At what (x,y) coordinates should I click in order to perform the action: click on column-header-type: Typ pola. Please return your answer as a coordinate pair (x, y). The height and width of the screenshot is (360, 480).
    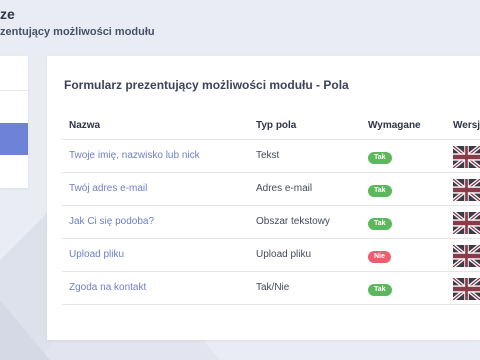
    Looking at the image, I should click on (276, 125).